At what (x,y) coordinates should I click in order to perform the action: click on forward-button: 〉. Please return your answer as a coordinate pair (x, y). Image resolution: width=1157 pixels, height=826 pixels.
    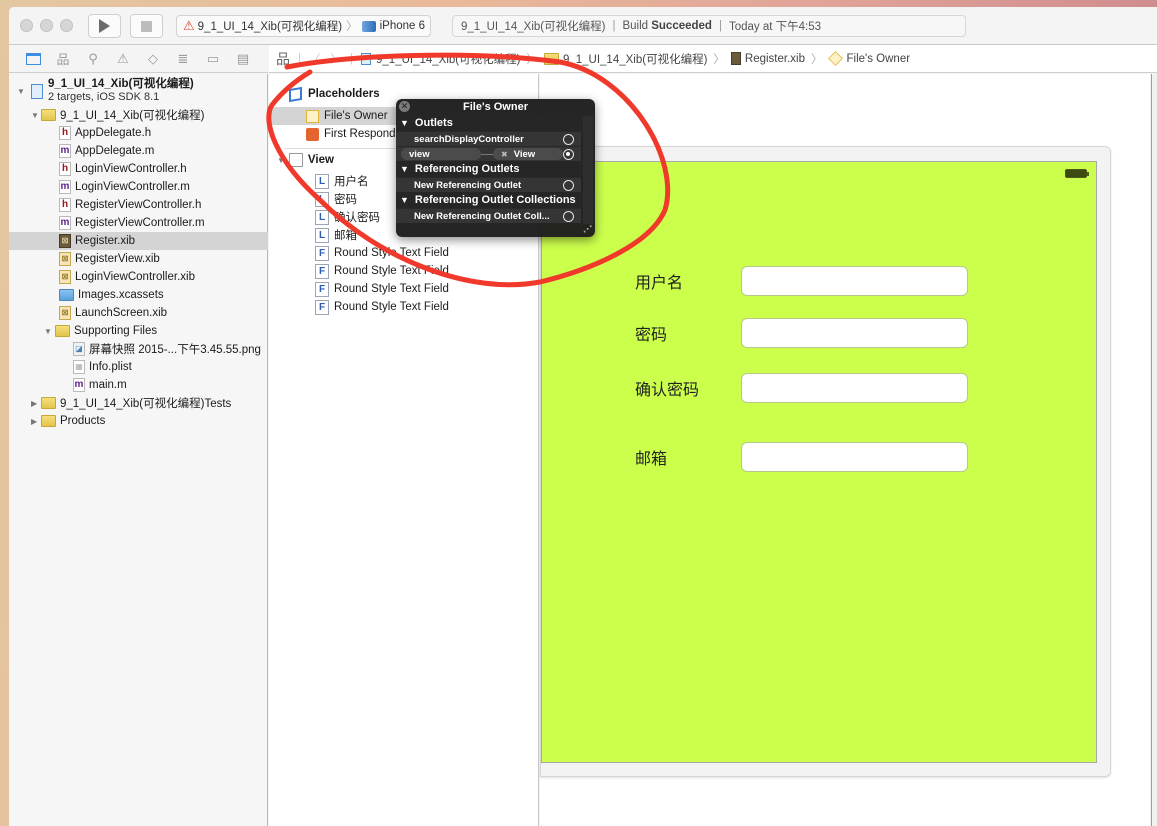
    Looking at the image, I should click on (337, 59).